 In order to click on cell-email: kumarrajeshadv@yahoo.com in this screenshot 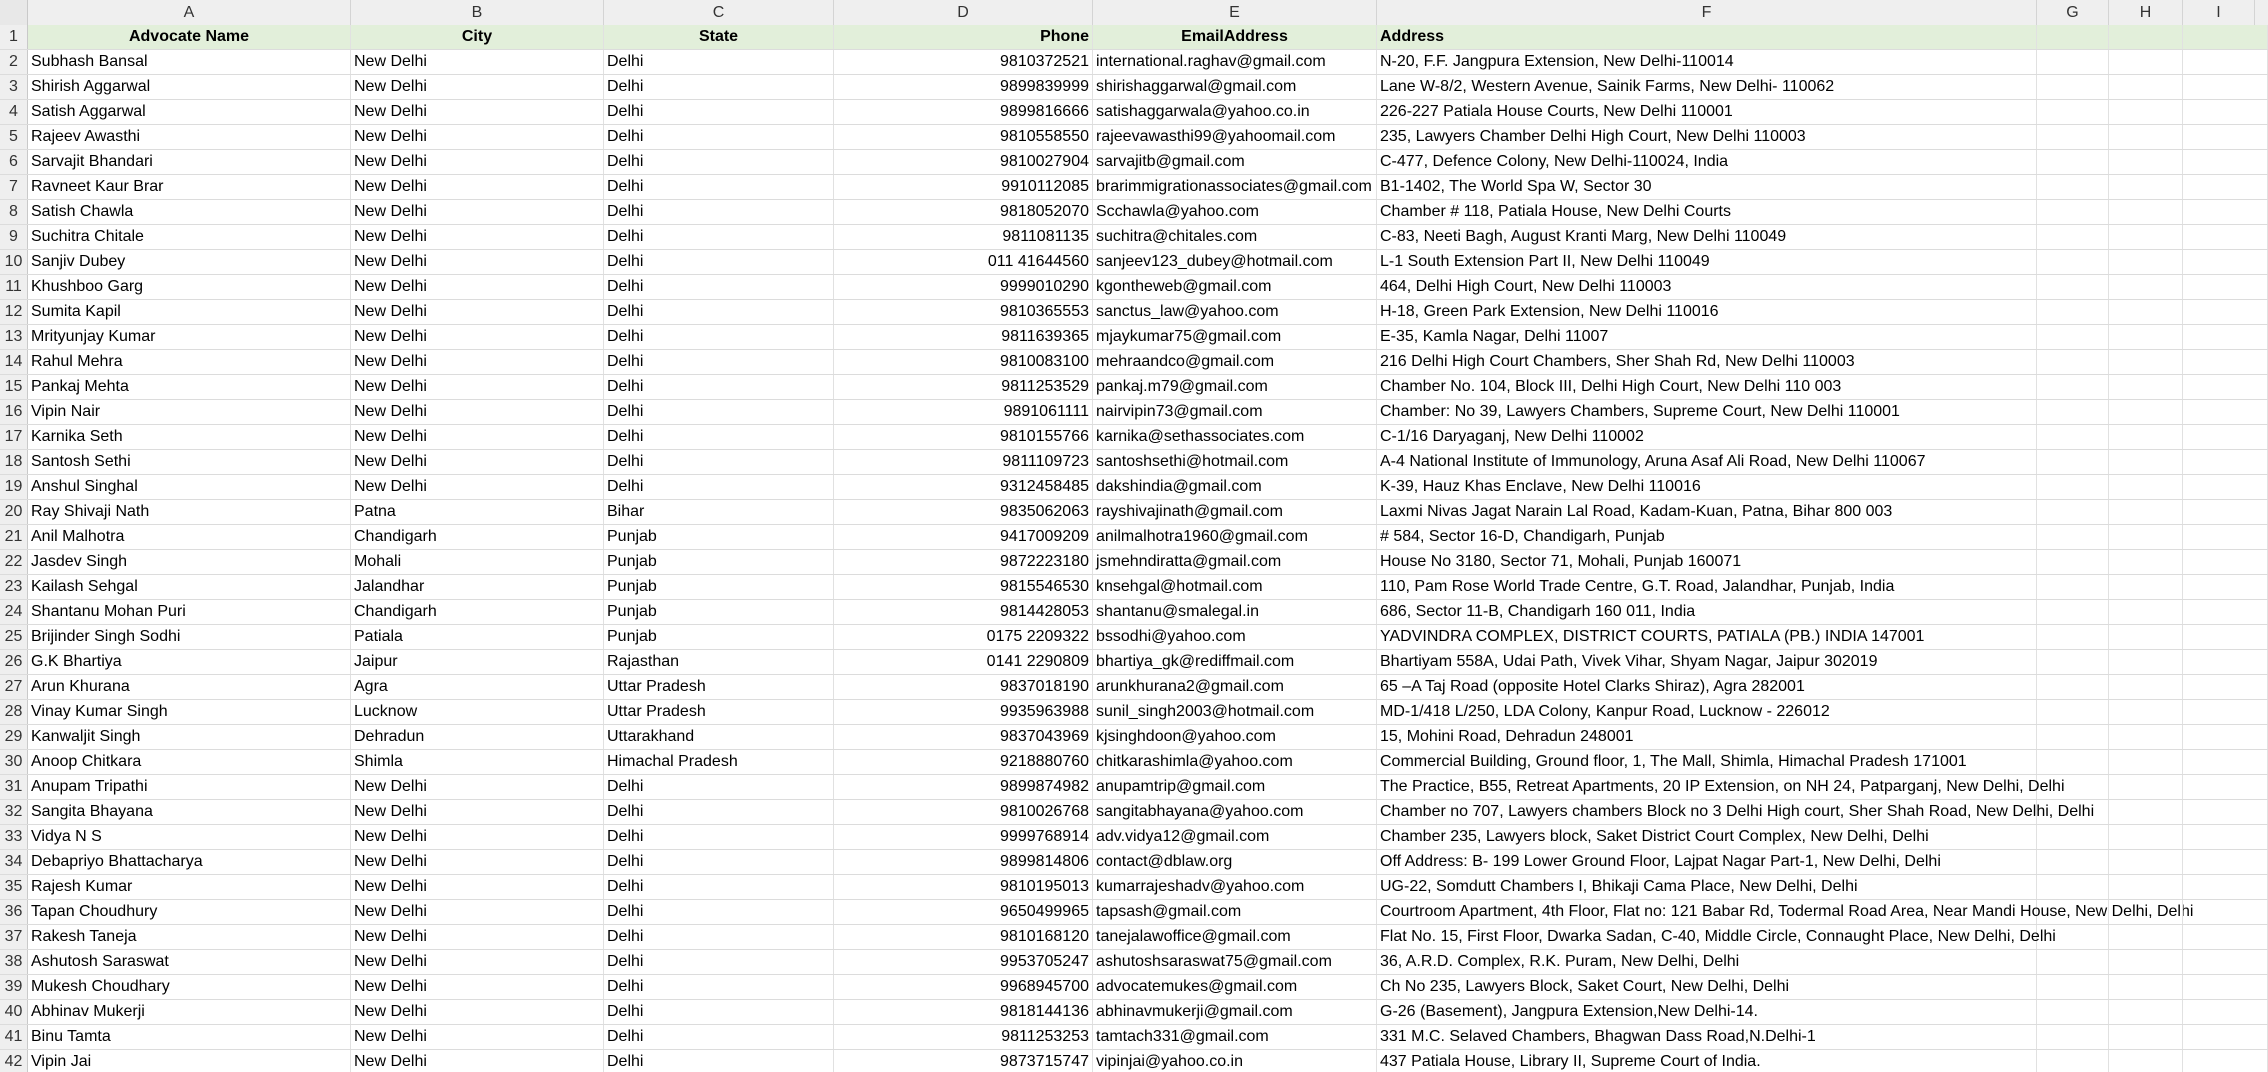, I will do `click(1235, 887)`.